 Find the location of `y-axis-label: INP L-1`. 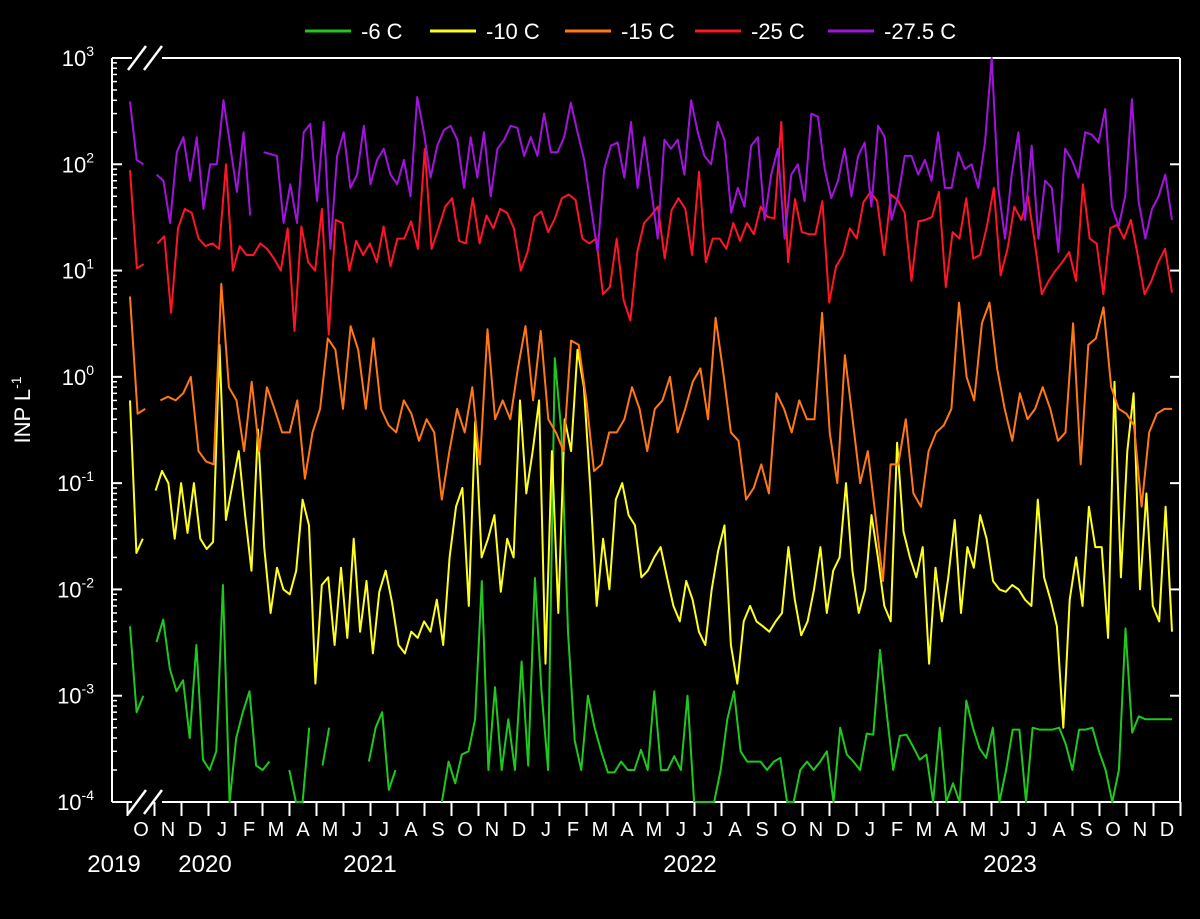

y-axis-label: INP L-1 is located at coordinates (21, 409).